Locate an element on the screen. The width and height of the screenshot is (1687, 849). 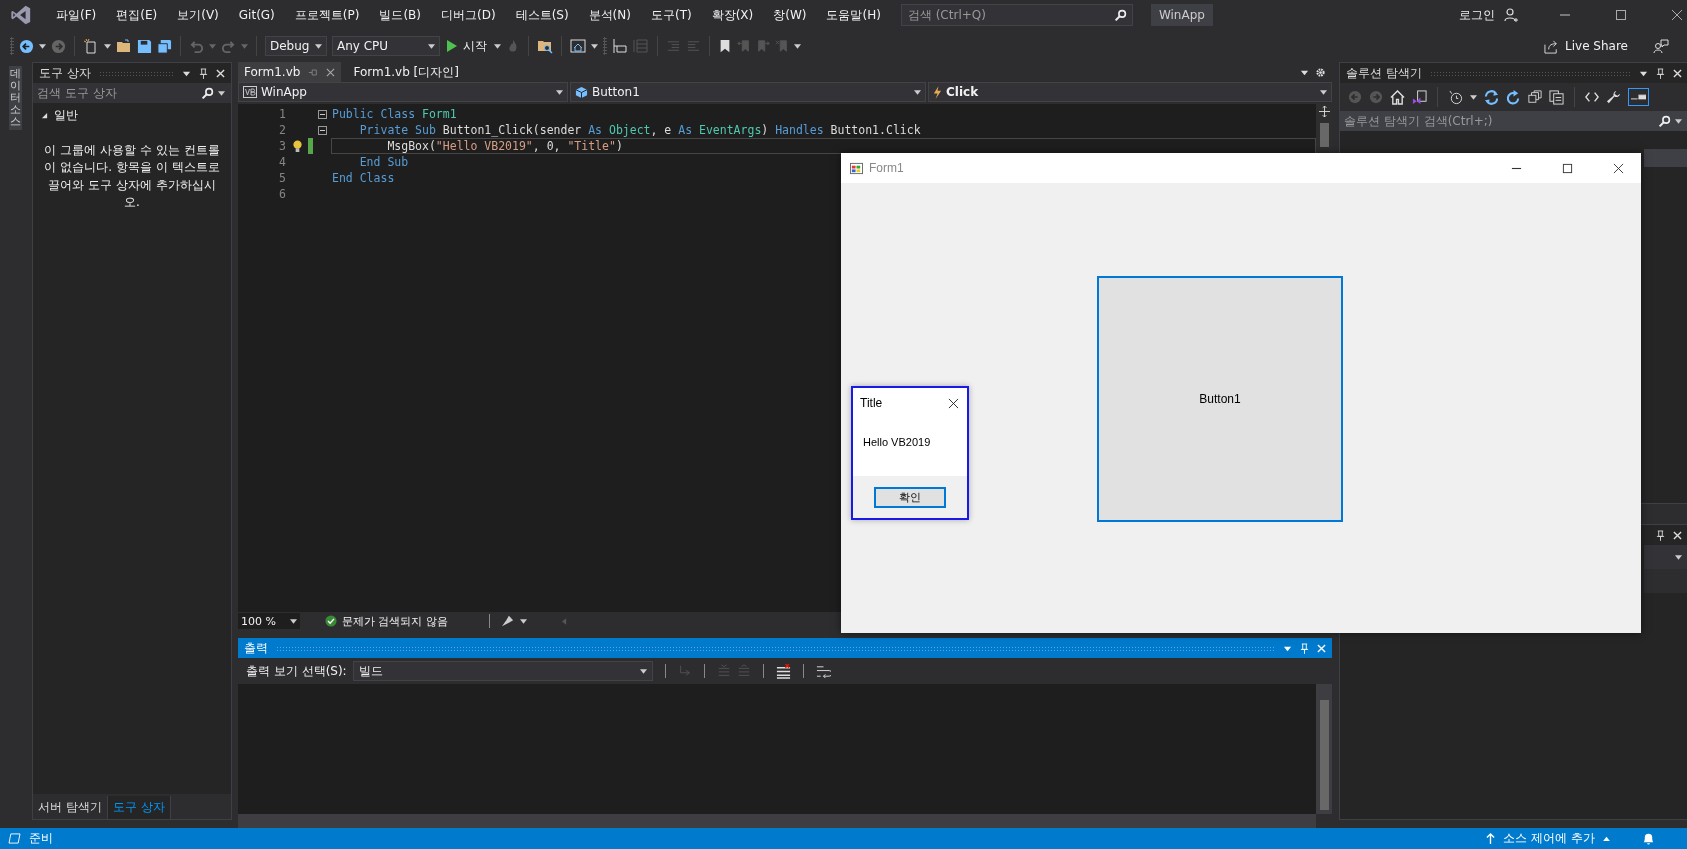
brush-icon is located at coordinates (508, 621).